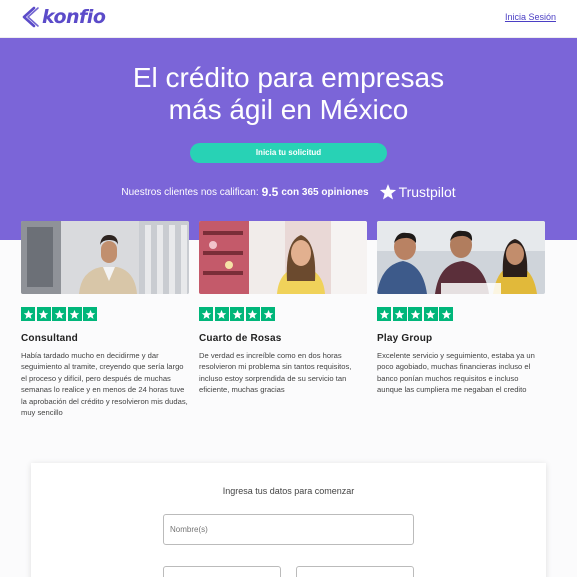 The height and width of the screenshot is (577, 577). What do you see at coordinates (283, 257) in the screenshot?
I see `testimonial-photo-woman-in-shop` at bounding box center [283, 257].